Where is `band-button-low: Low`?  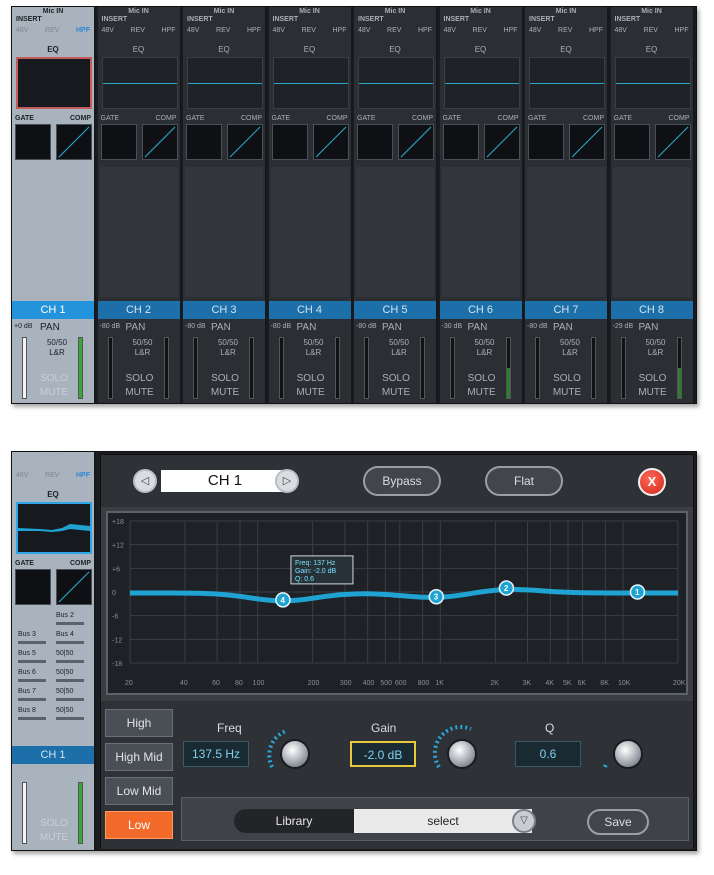
band-button-low: Low is located at coordinates (139, 825).